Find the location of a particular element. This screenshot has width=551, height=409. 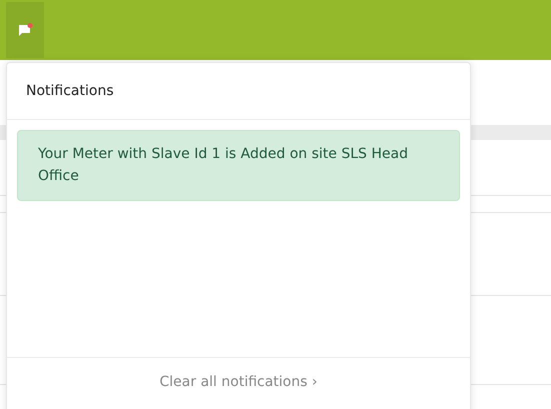

notification-message: Your Meter with Slave Id 1 is Added on site SLS Head Office is located at coordinates (238, 165).